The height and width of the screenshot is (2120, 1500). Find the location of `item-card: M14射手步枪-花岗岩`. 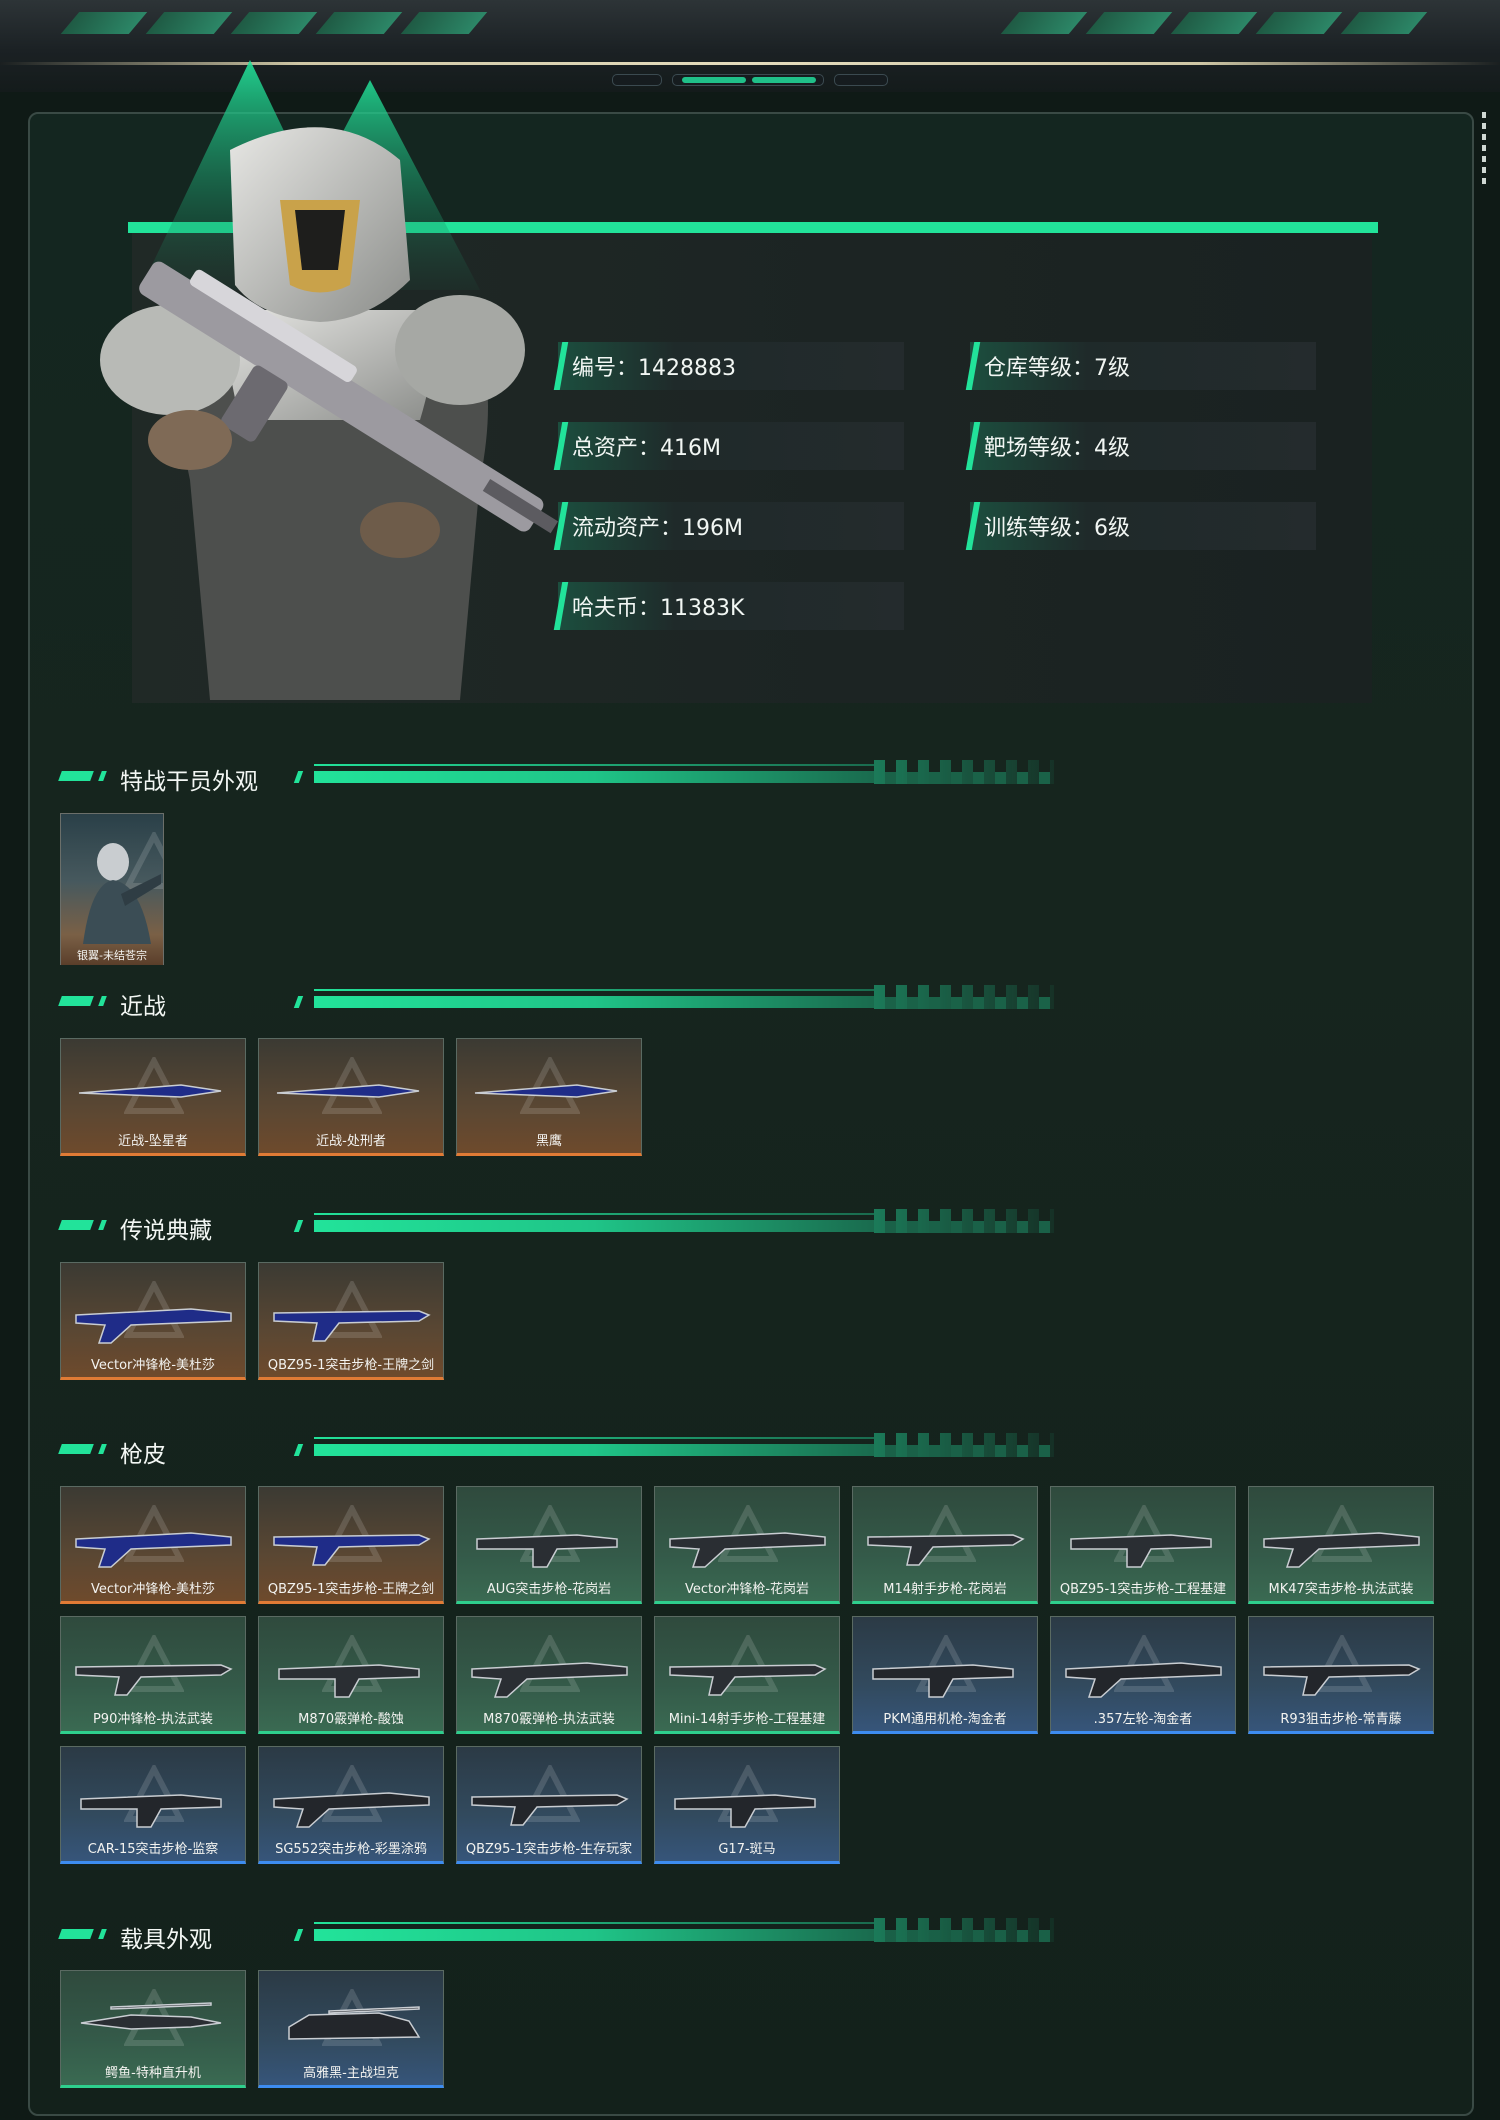

item-card: M14射手步枪-花岗岩 is located at coordinates (945, 1545).